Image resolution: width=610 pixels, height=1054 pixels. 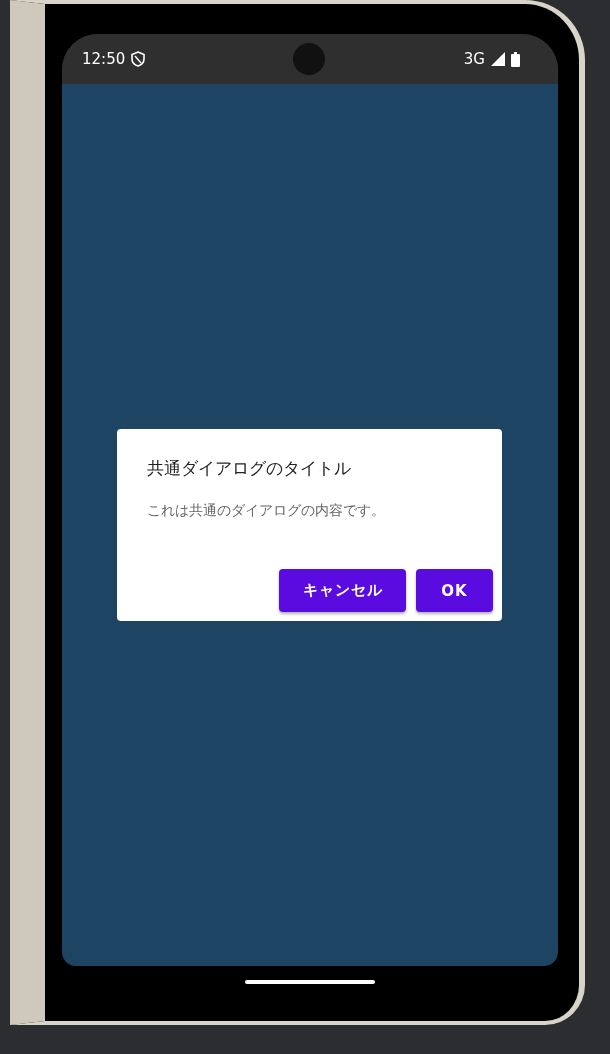 I want to click on camera-icon, so click(x=309, y=59).